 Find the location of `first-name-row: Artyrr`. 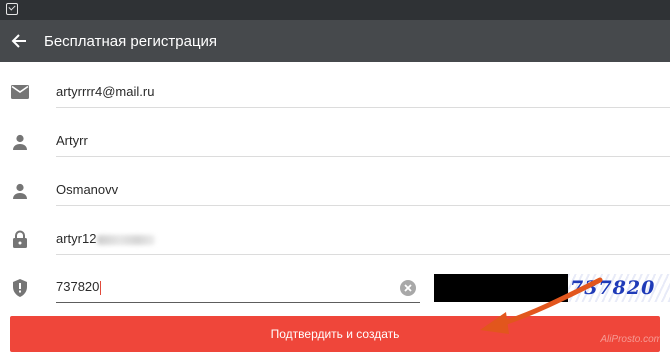

first-name-row: Artyrr is located at coordinates (335, 134).